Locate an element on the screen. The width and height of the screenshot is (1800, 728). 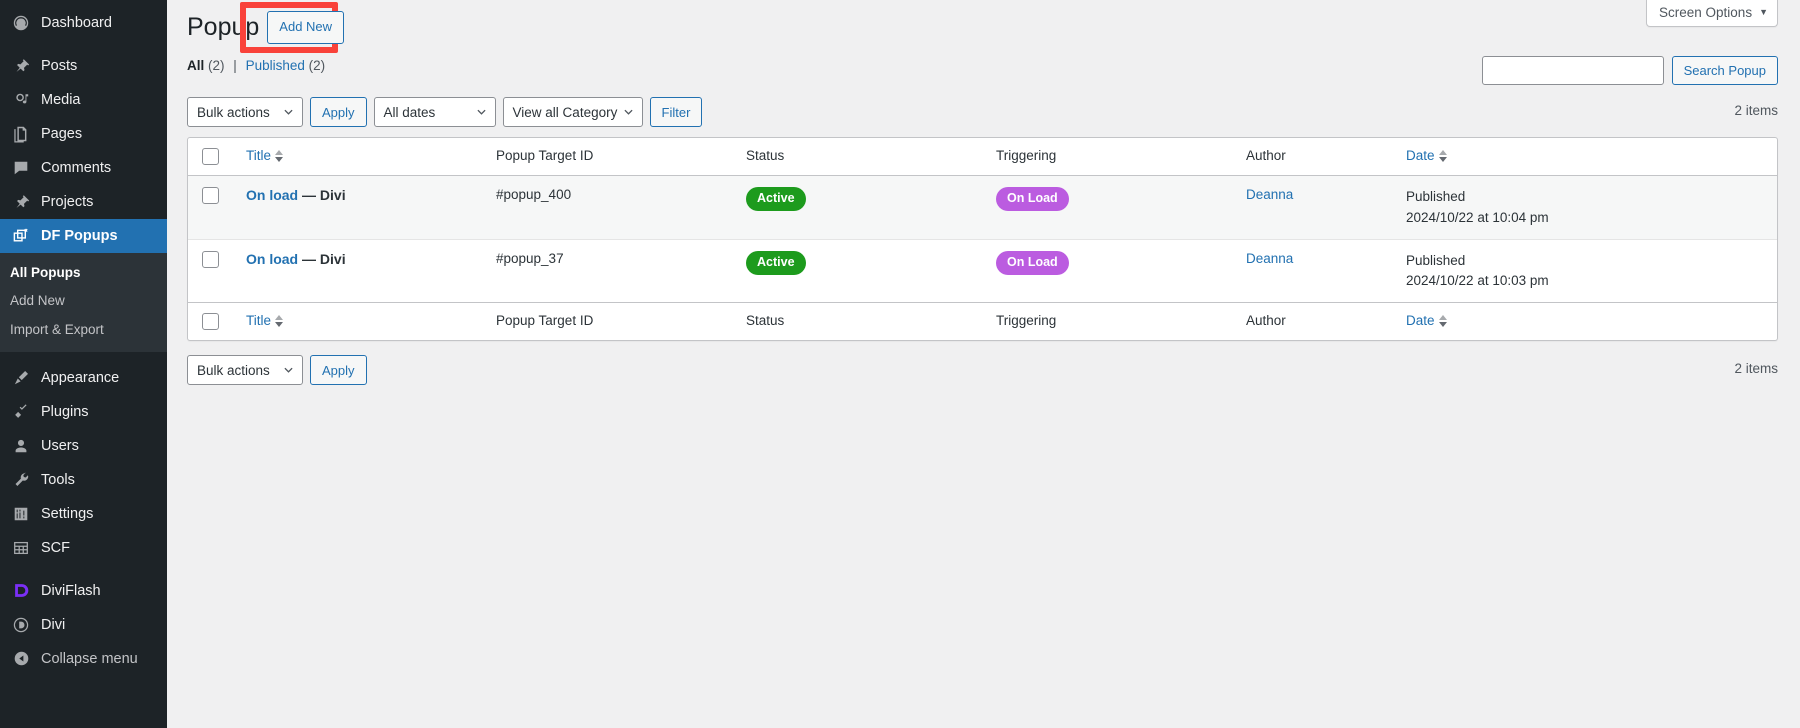
sidebar-item-posts: Posts is located at coordinates (83, 66).